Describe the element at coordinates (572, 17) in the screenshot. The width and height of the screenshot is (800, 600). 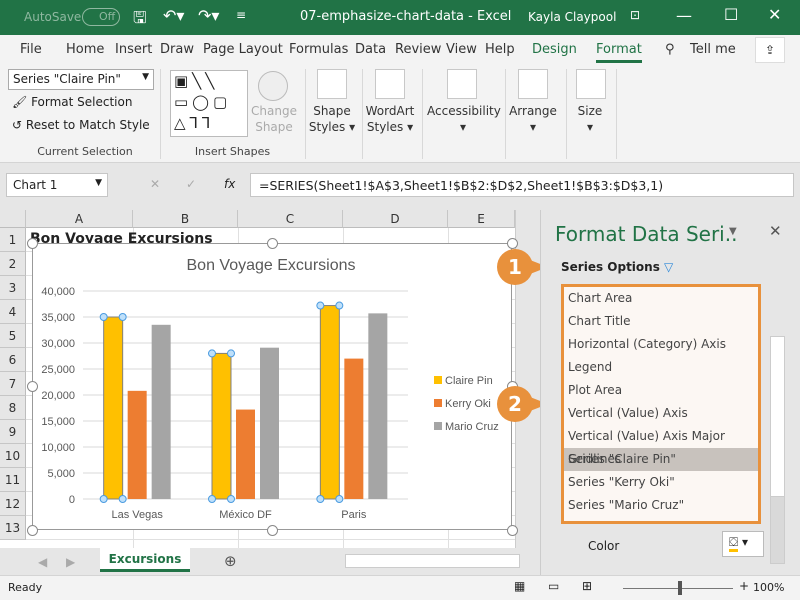
I see `user-name: Kayla Claypool` at that location.